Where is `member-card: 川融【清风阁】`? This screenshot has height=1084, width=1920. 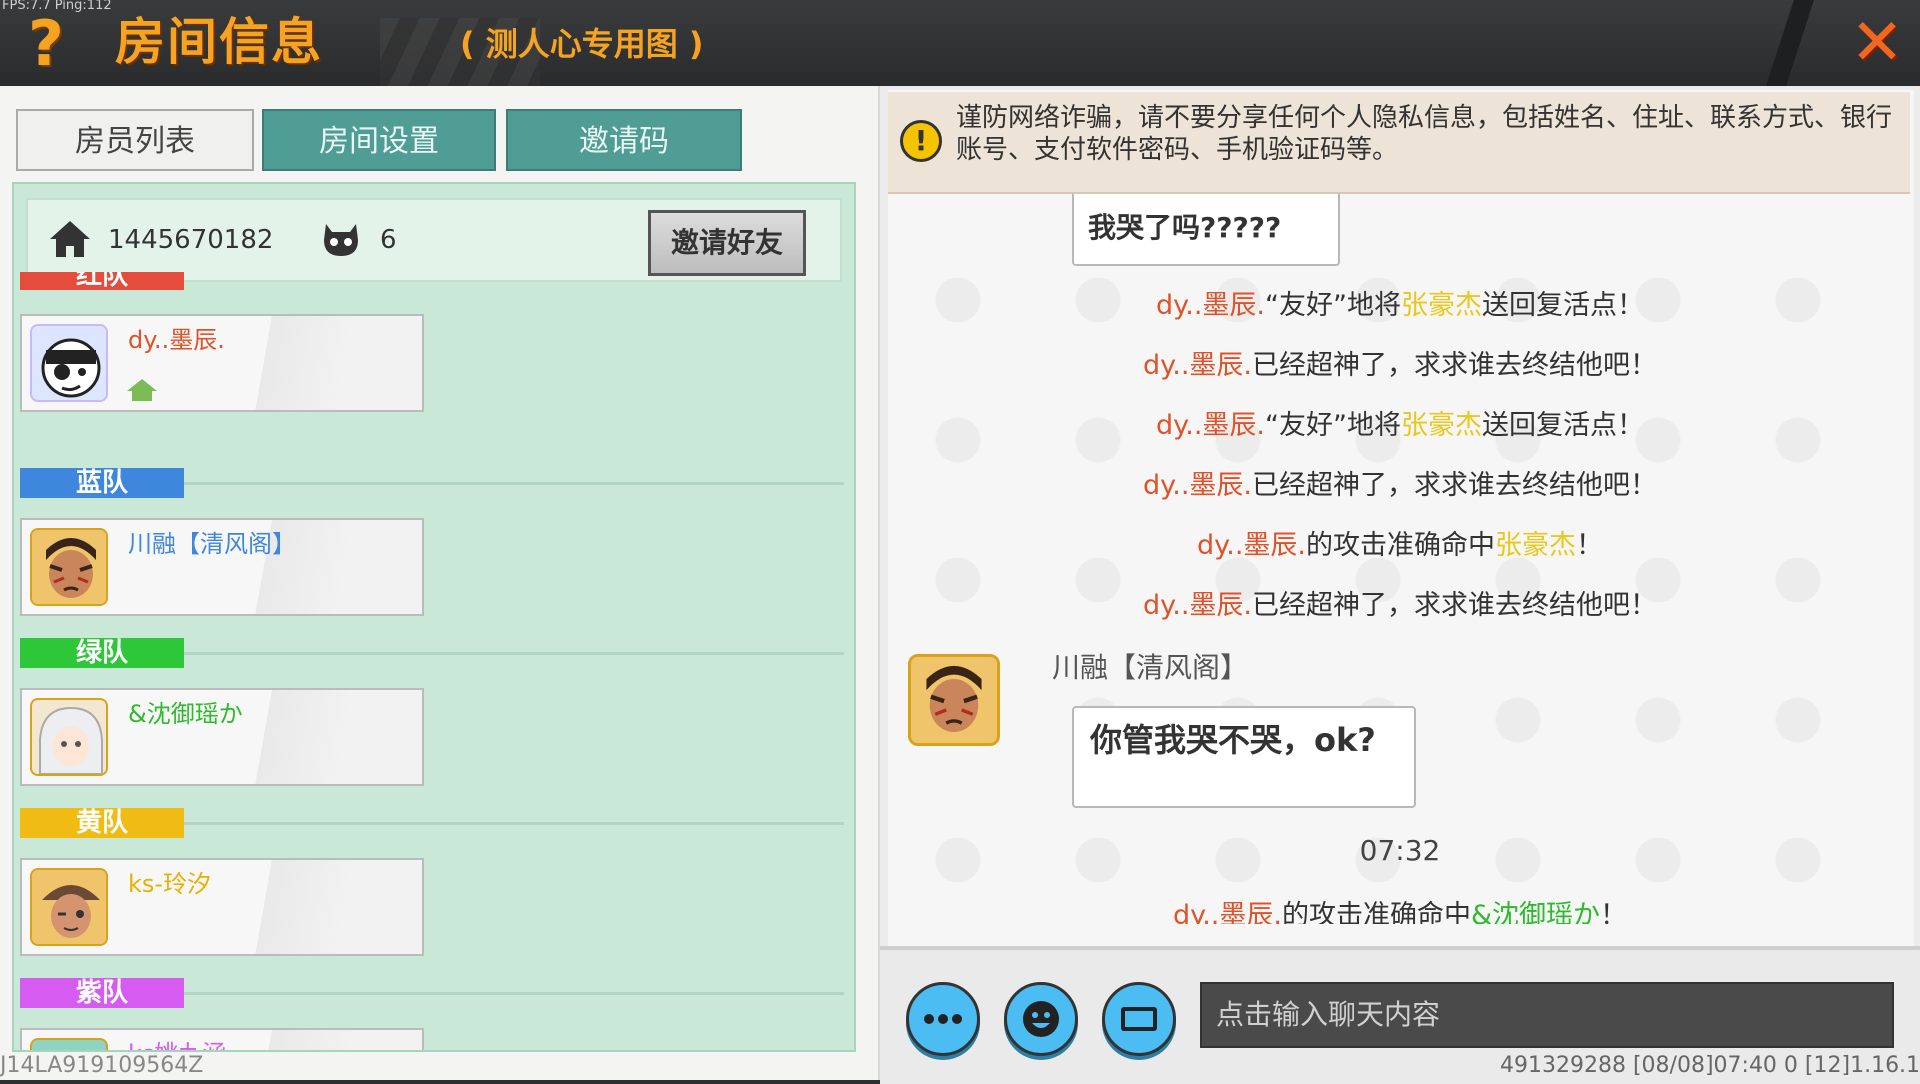 member-card: 川融【清风阁】 is located at coordinates (222, 567).